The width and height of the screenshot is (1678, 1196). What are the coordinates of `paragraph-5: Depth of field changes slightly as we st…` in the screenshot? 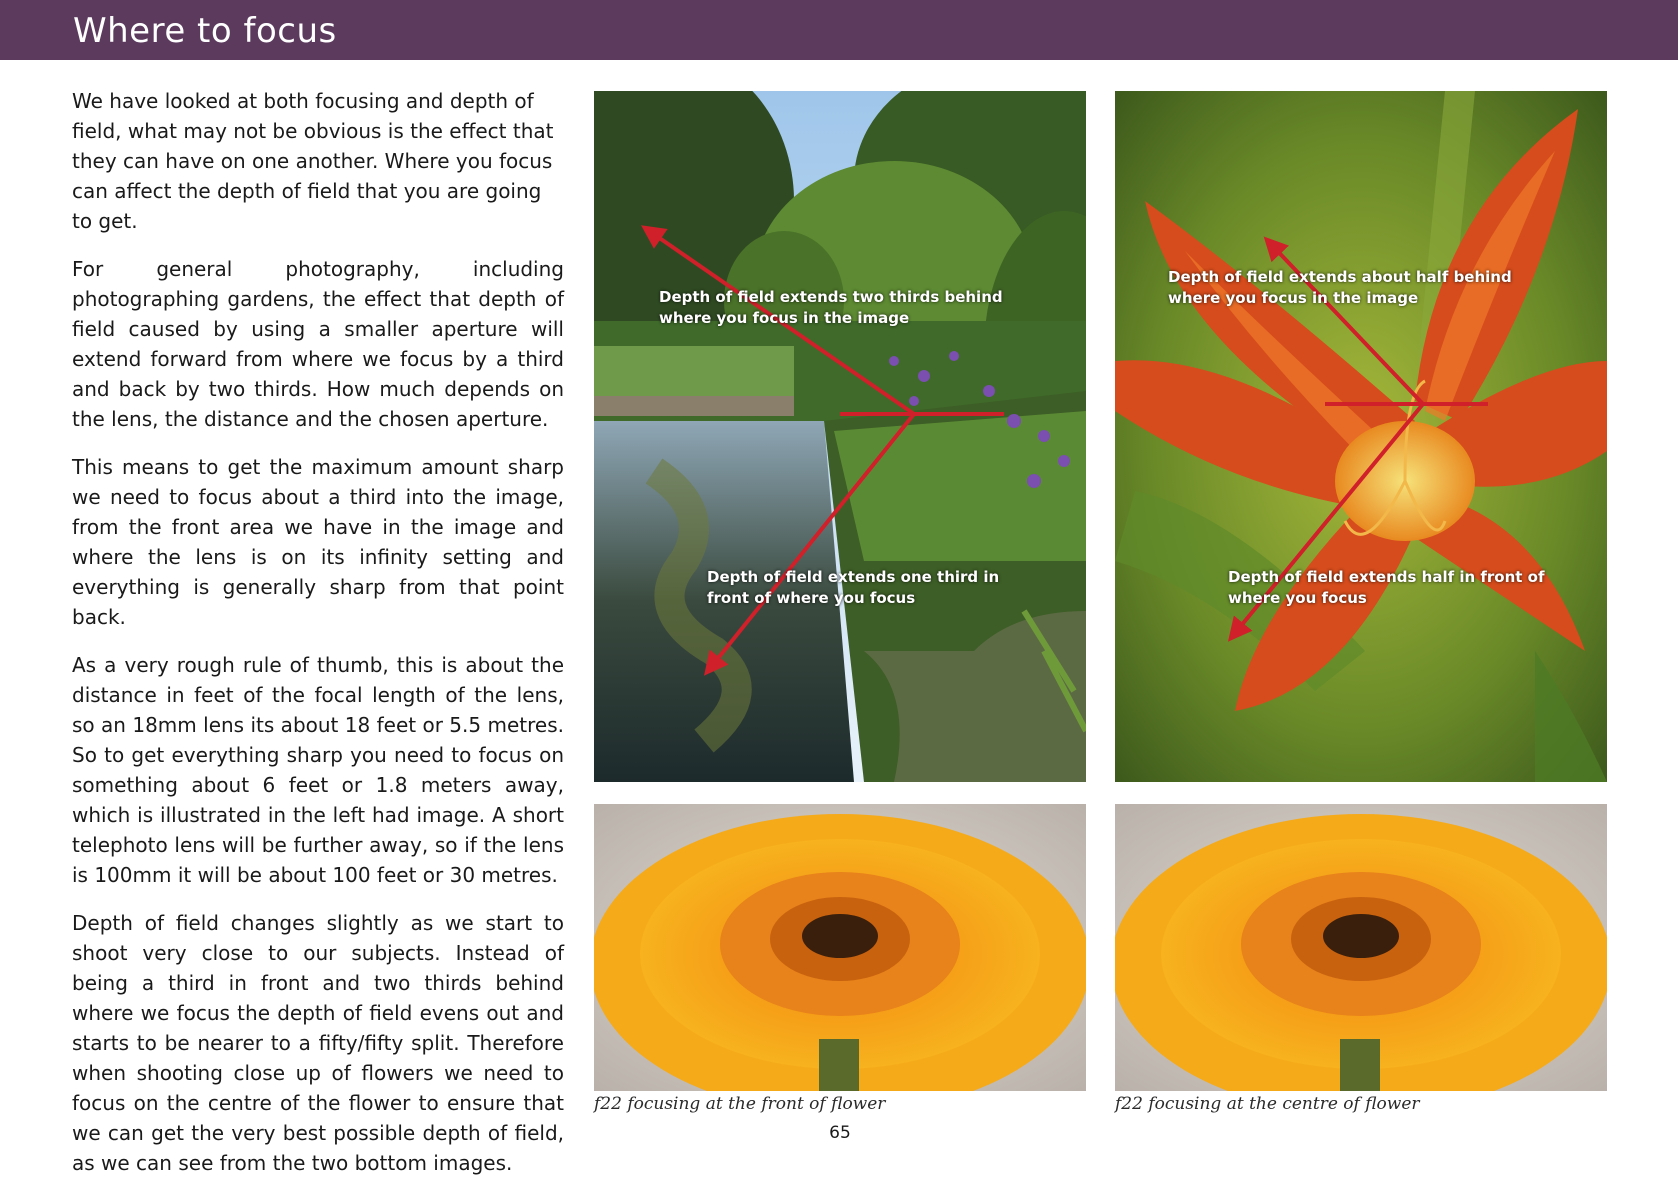 It's located at (318, 1043).